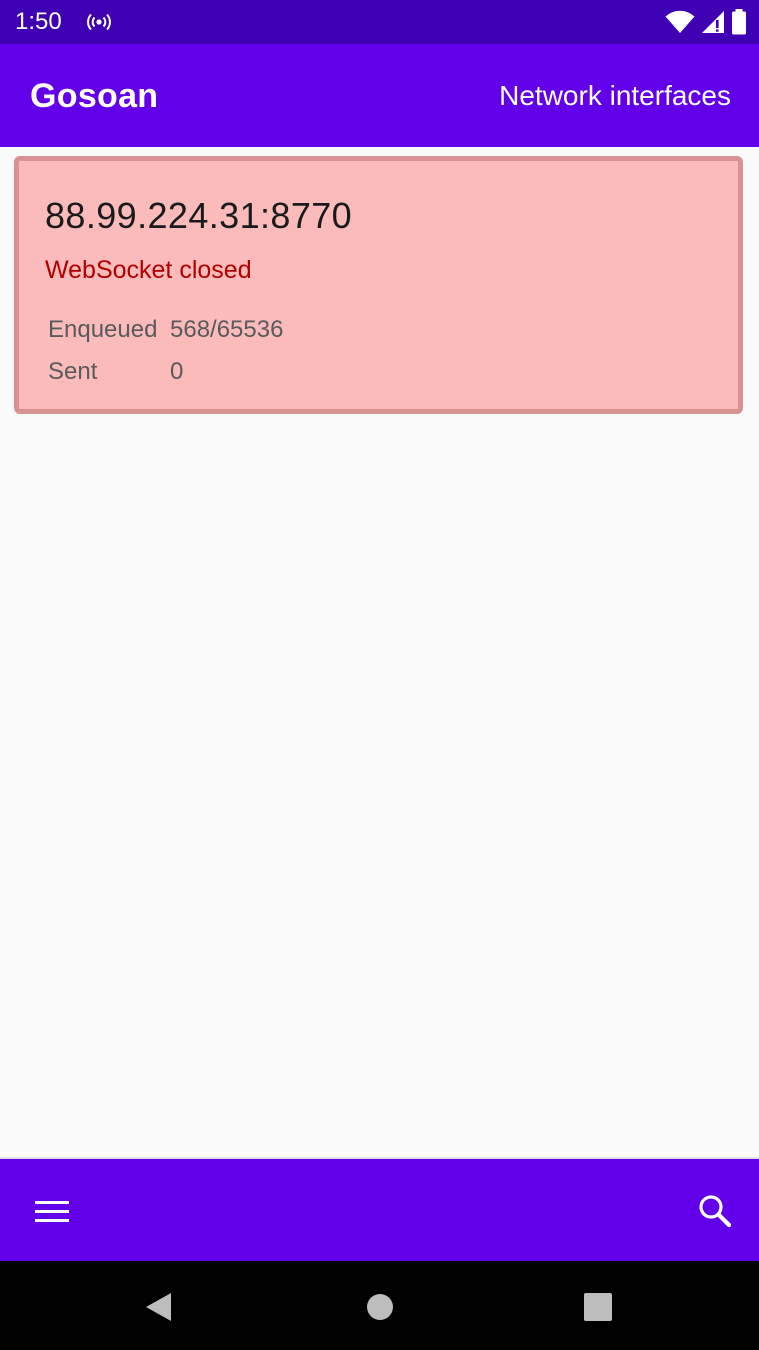 This screenshot has width=759, height=1350. I want to click on status-bar: 1:50, so click(379, 22).